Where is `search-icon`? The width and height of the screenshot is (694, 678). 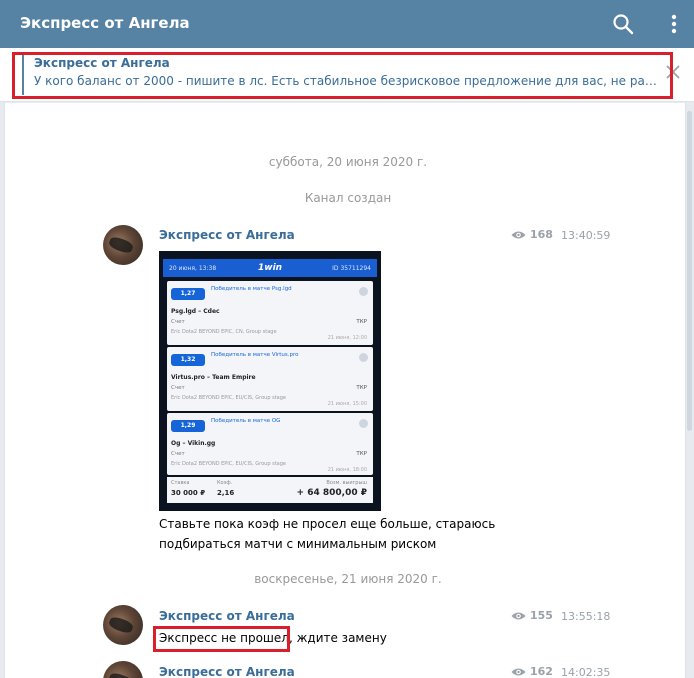
search-icon is located at coordinates (623, 24).